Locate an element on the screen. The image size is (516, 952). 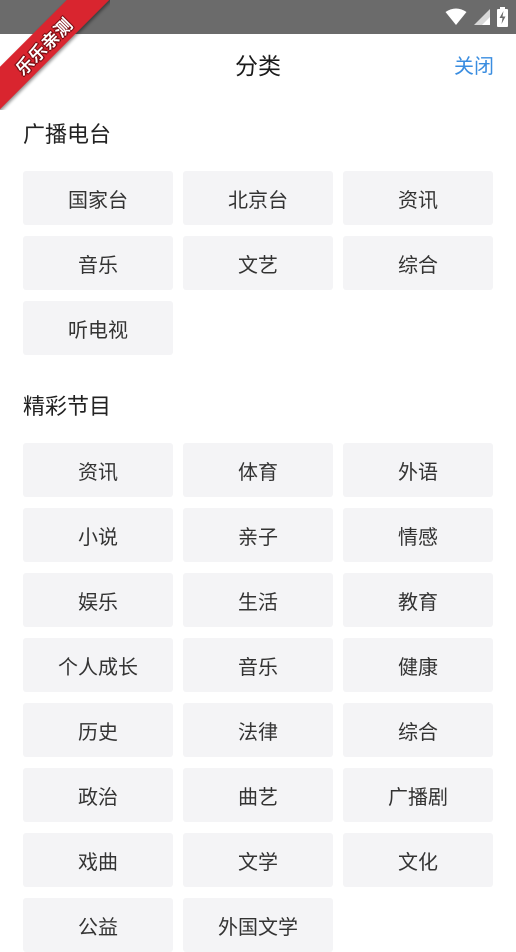
category-chip: 国家台 is located at coordinates (98, 198).